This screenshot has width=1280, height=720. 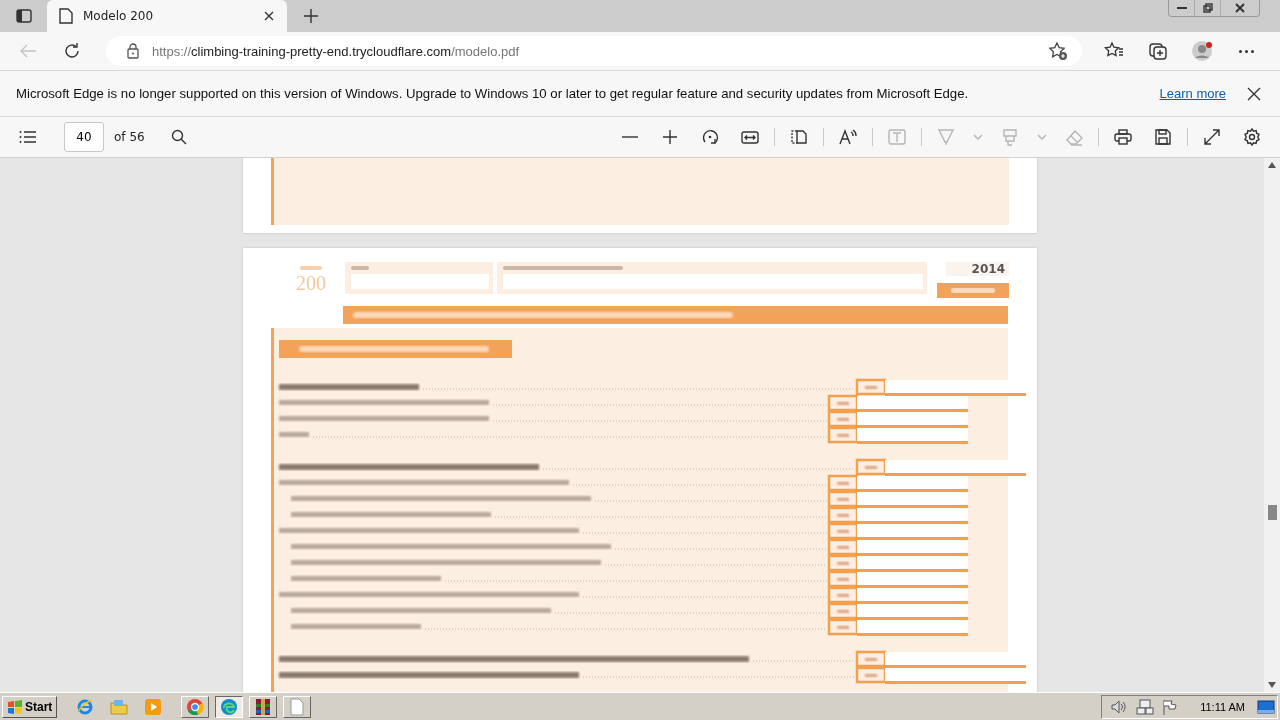 I want to click on back-arrow-icon, so click(x=28, y=51).